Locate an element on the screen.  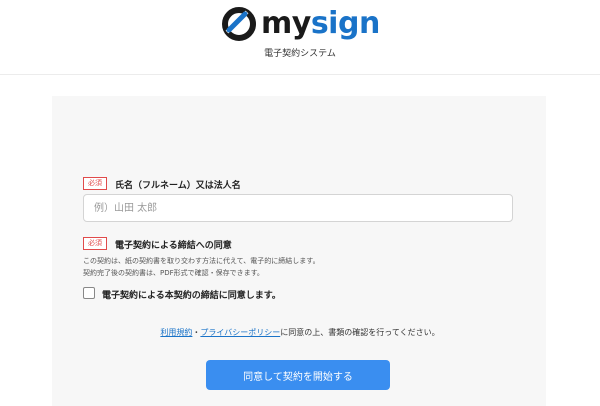
privacy-policy-link: プライバシーポリシー is located at coordinates (240, 332).